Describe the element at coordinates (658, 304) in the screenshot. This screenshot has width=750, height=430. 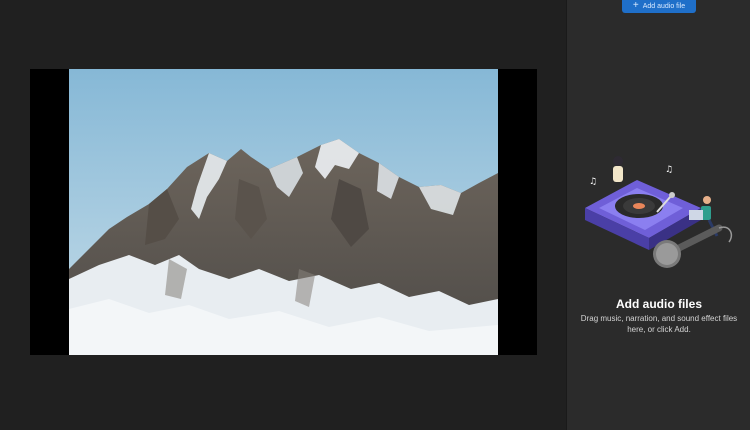
I see `empty-state-title: Add audio files` at that location.